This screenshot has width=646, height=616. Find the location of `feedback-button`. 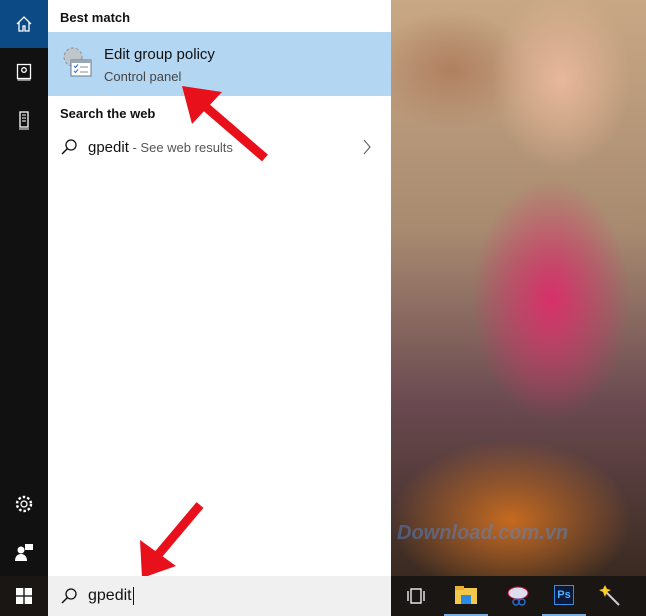

feedback-button is located at coordinates (24, 552).